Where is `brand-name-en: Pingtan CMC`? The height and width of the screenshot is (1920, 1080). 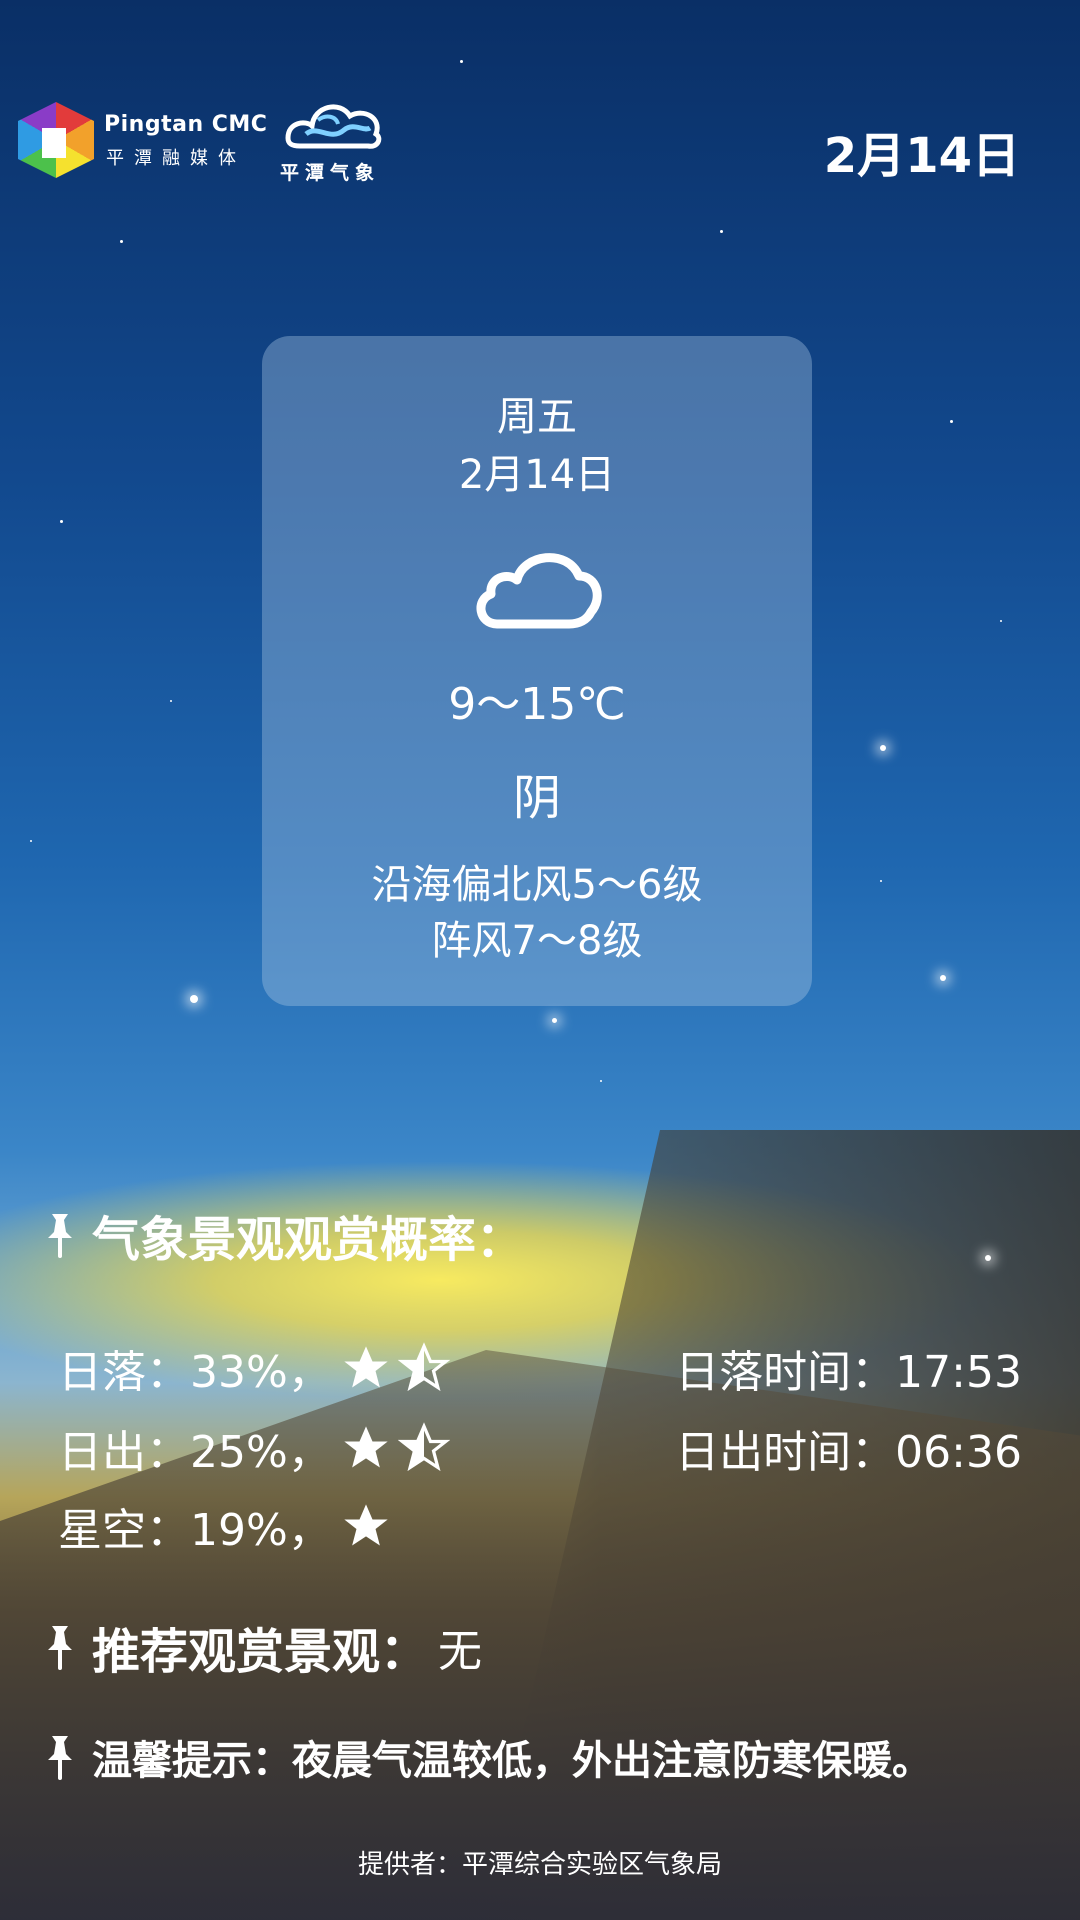 brand-name-en: Pingtan CMC is located at coordinates (186, 124).